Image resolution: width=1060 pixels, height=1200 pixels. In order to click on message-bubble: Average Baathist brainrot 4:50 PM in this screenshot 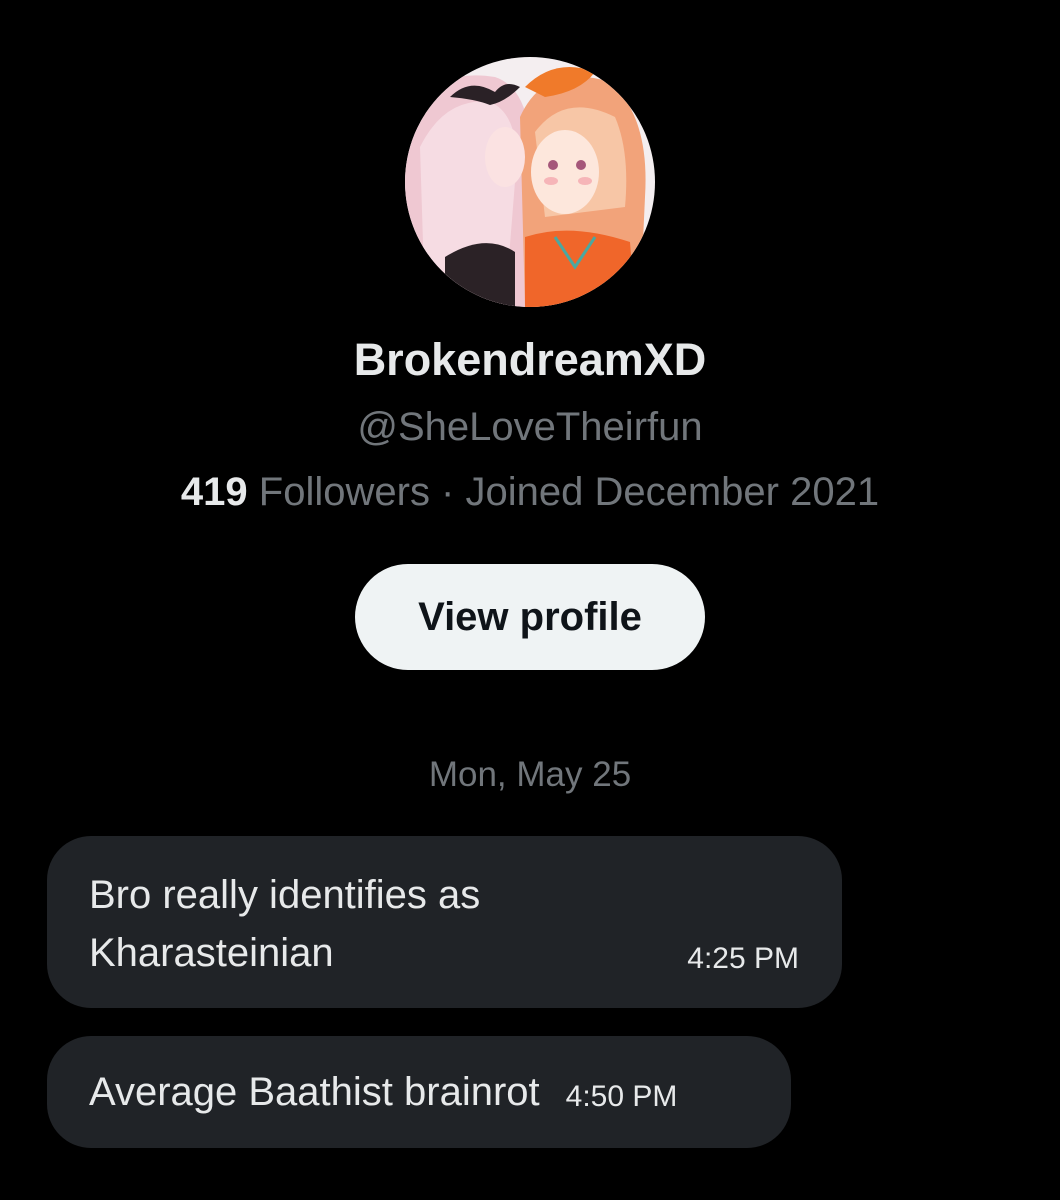, I will do `click(419, 1092)`.